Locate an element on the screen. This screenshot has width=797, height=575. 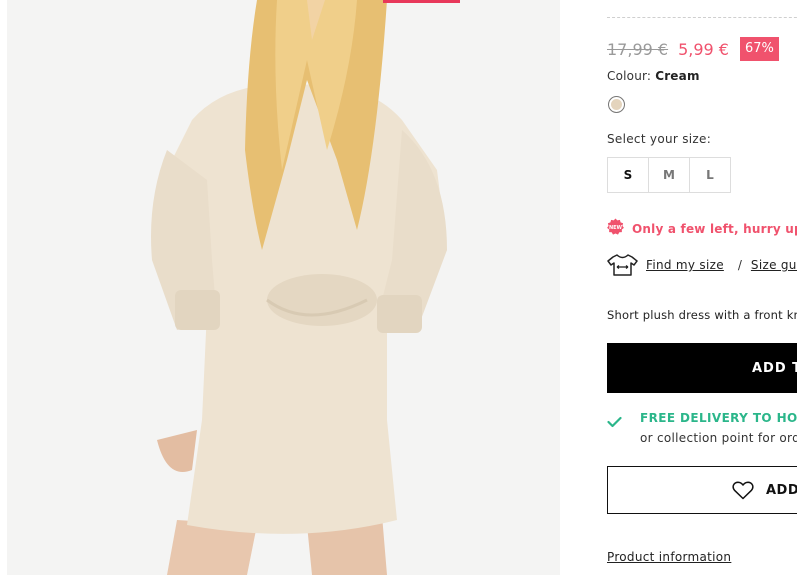
size-guide-link: Size guid is located at coordinates (774, 265).